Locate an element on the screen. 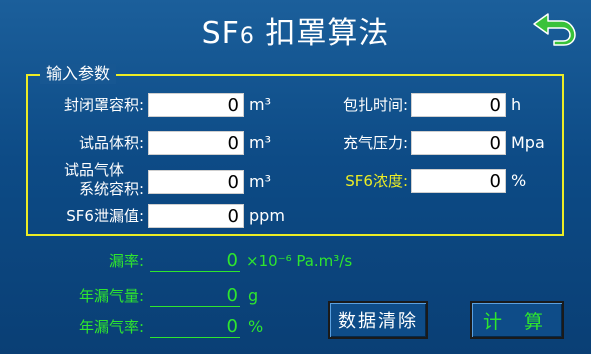  fill-pressure-field: 0 is located at coordinates (458, 143).